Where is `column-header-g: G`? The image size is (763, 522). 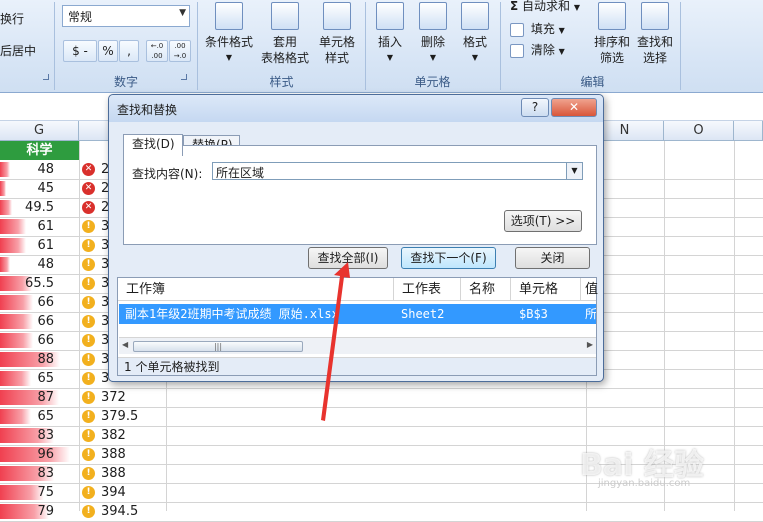 column-header-g: G is located at coordinates (39, 131).